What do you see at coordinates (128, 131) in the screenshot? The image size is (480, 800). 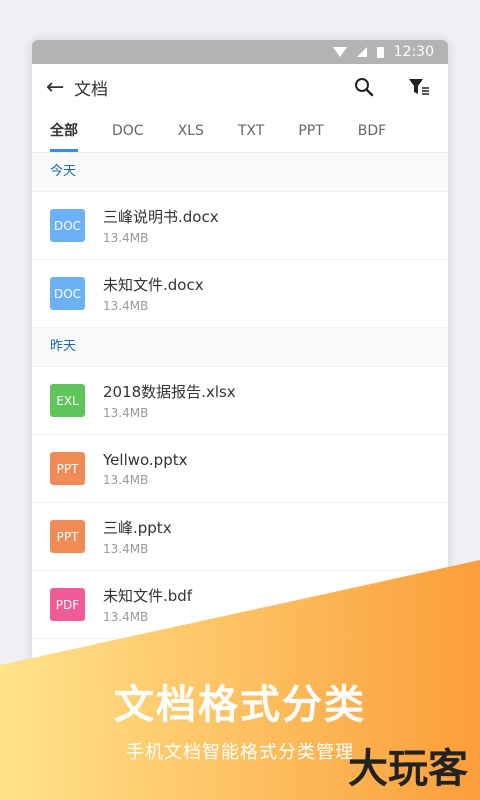 I see `tab-doc: DOC` at bounding box center [128, 131].